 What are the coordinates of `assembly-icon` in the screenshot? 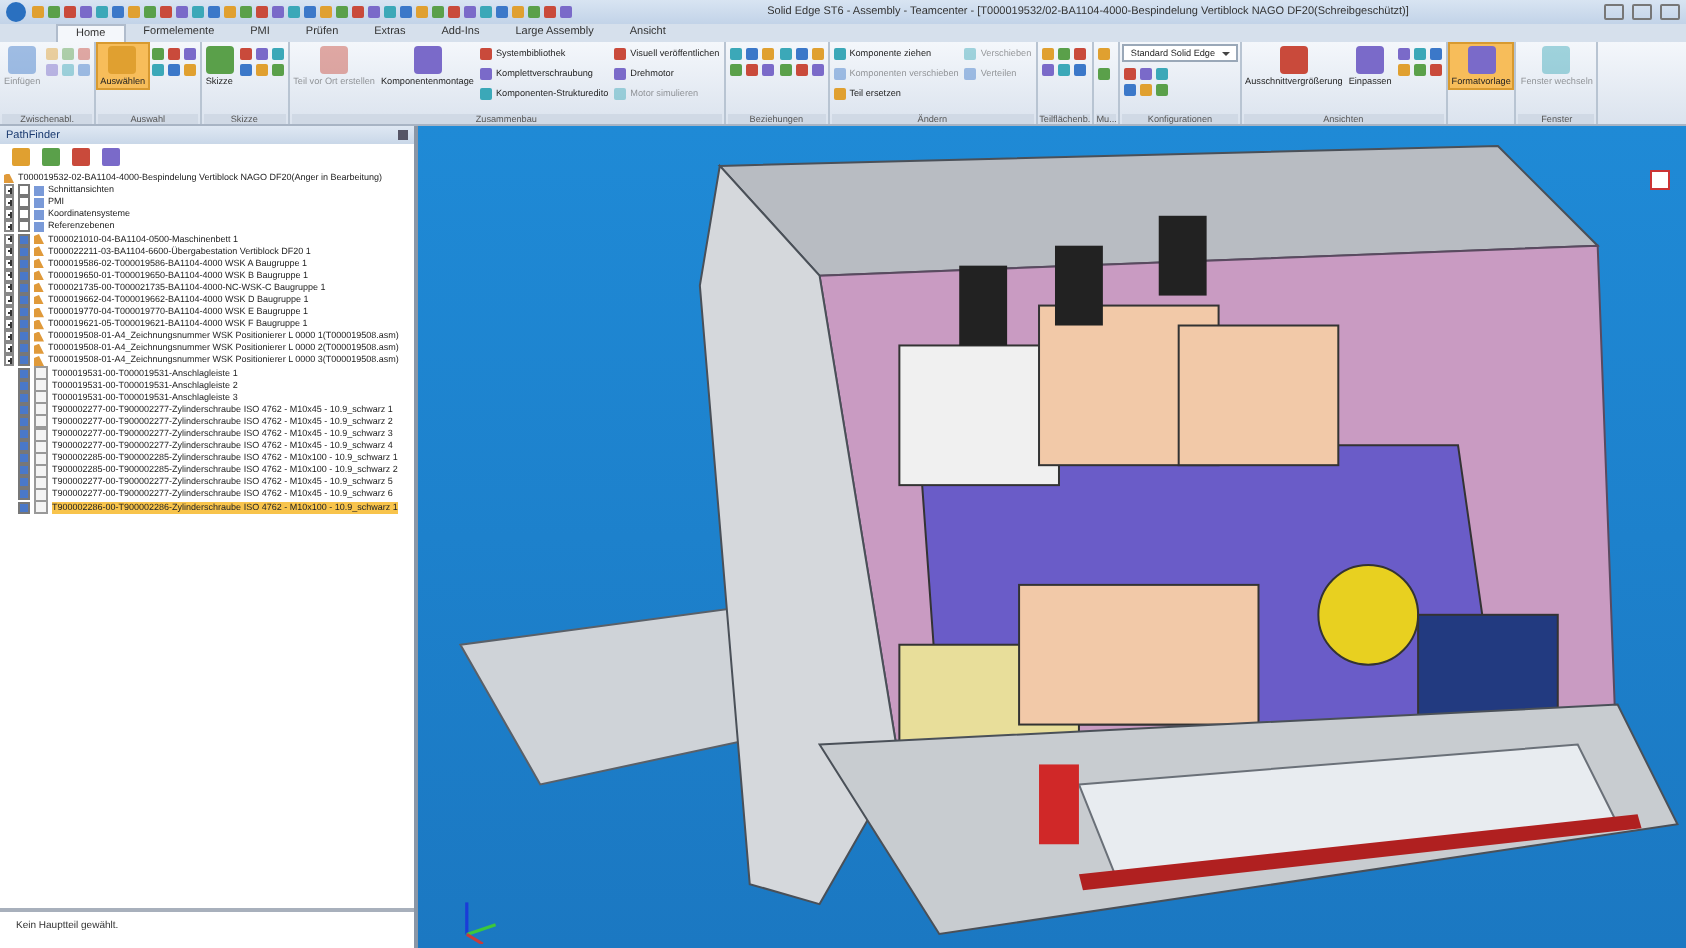 It's located at (9, 178).